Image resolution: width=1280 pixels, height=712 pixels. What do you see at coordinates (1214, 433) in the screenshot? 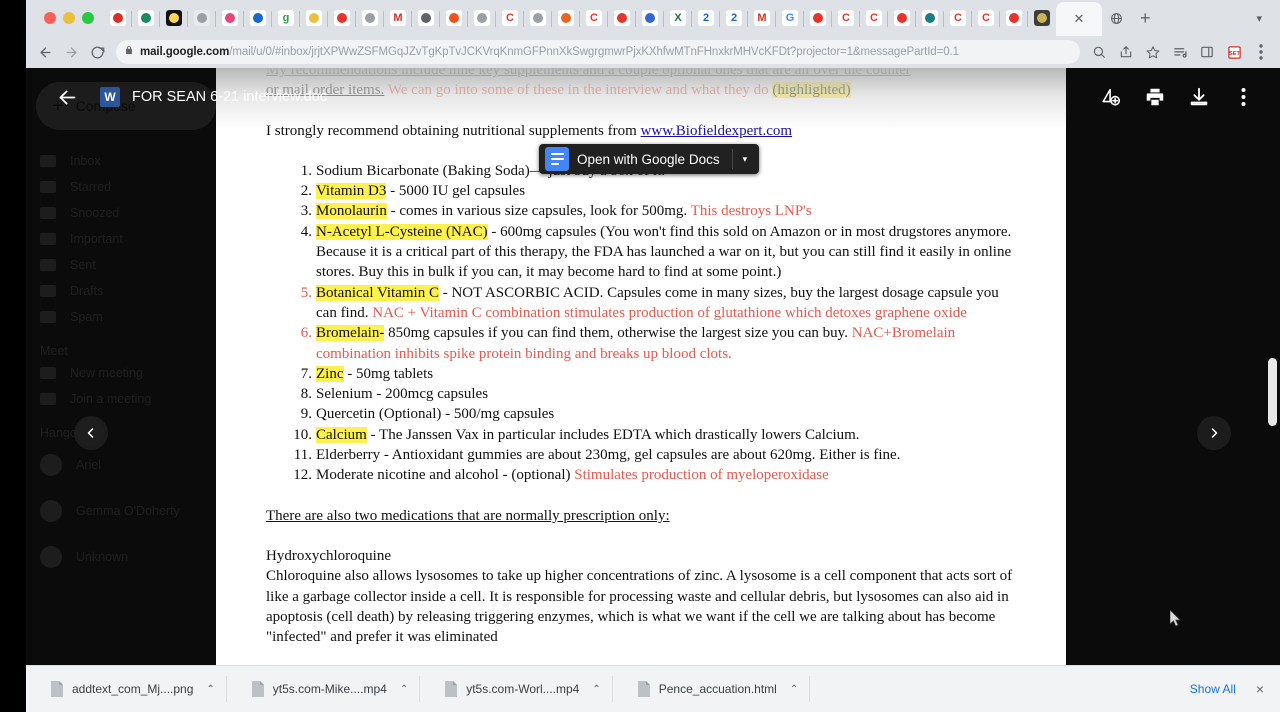
I see `next-page-button` at bounding box center [1214, 433].